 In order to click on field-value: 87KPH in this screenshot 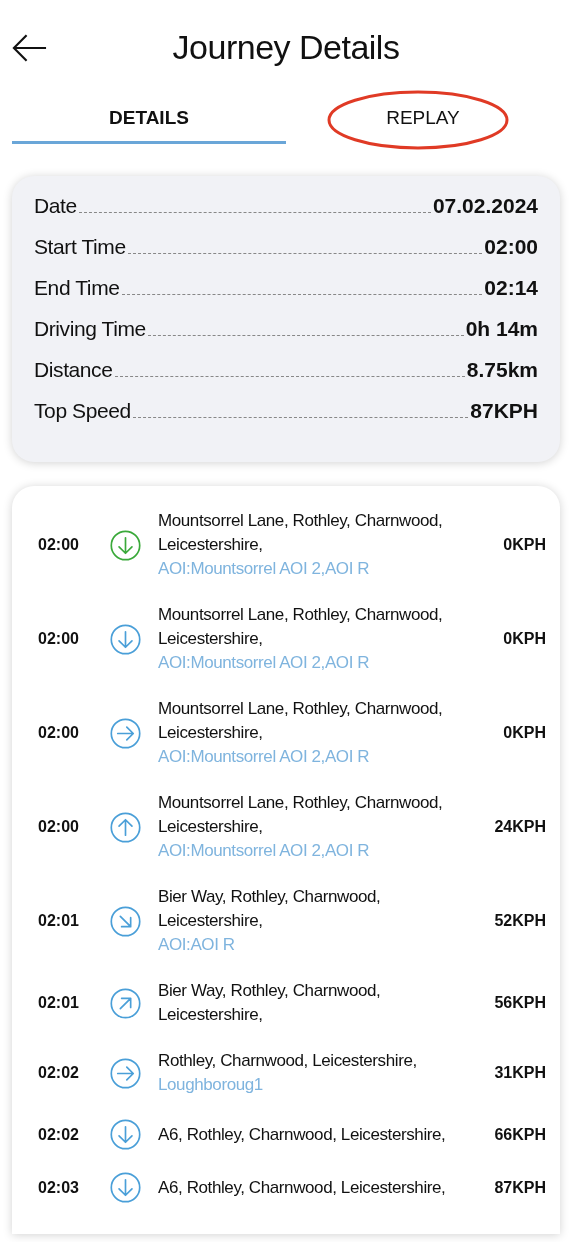, I will do `click(504, 411)`.